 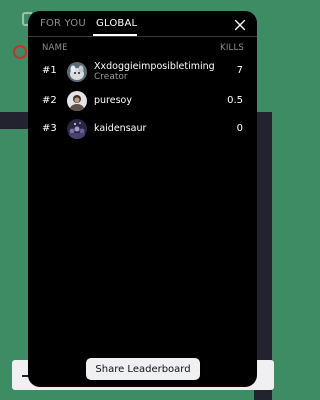 I want to click on close-button, so click(x=240, y=24).